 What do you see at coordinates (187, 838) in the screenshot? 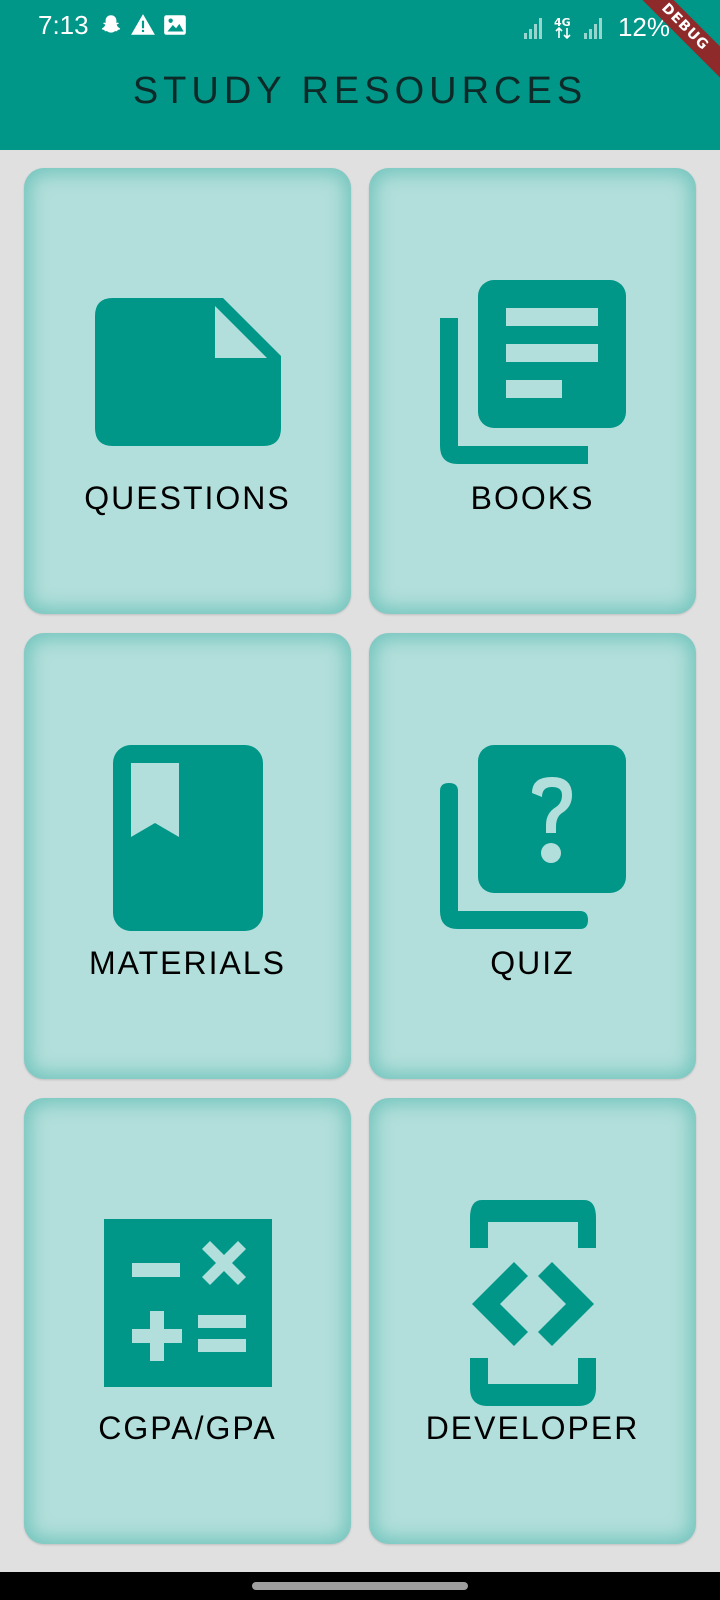
I see `book-bookmark-icon` at bounding box center [187, 838].